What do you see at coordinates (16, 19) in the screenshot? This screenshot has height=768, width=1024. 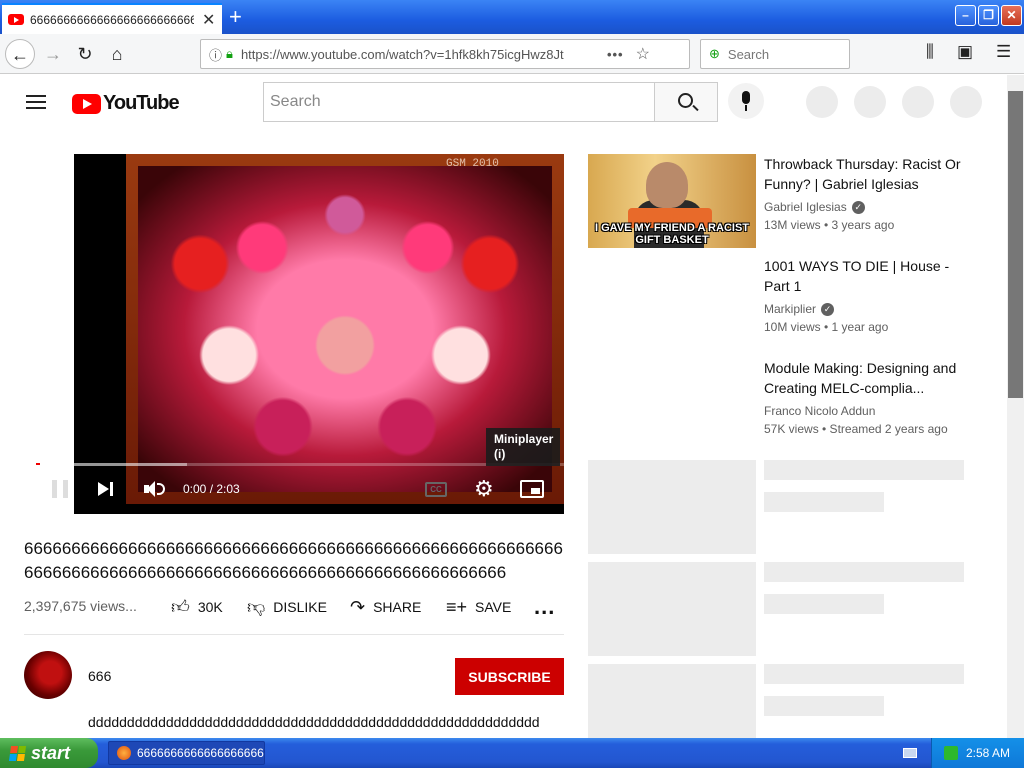 I see `youtube-favicon-icon` at bounding box center [16, 19].